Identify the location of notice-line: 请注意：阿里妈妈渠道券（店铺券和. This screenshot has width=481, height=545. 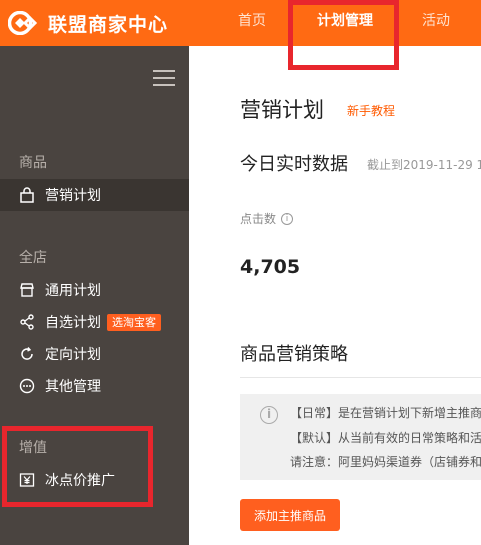
(385, 462).